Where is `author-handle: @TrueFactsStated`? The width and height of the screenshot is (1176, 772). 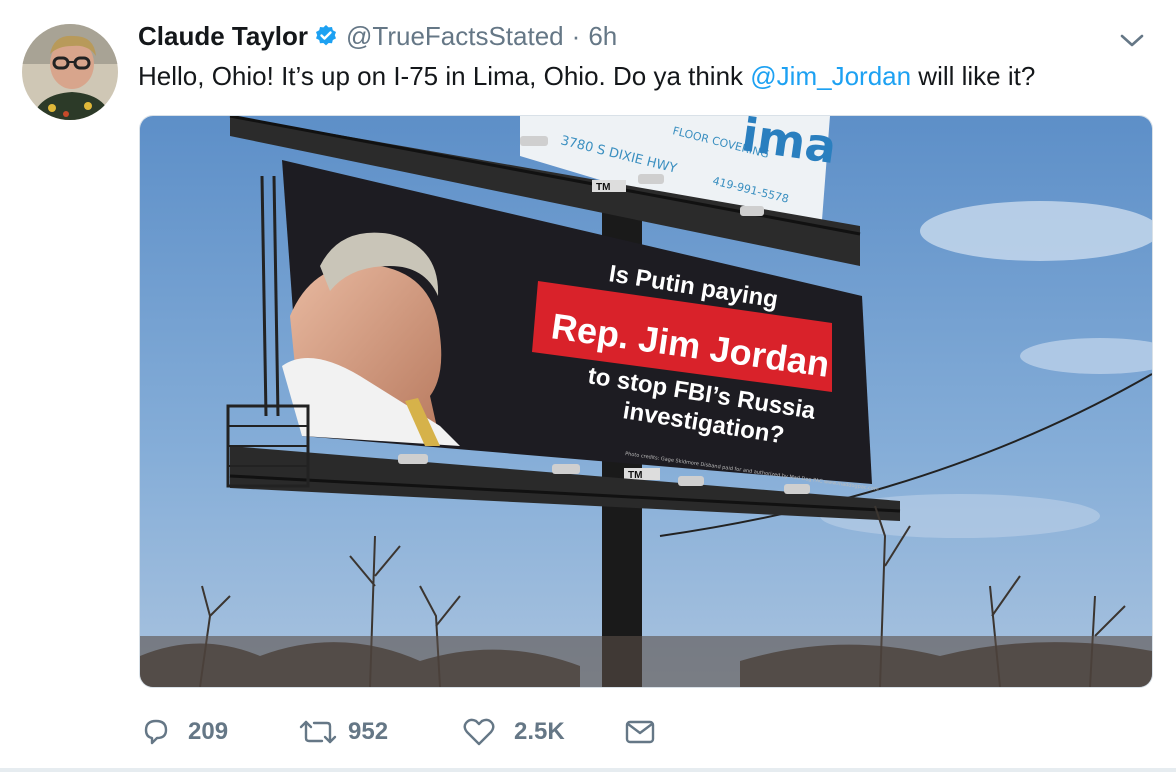 author-handle: @TrueFactsStated is located at coordinates (455, 36).